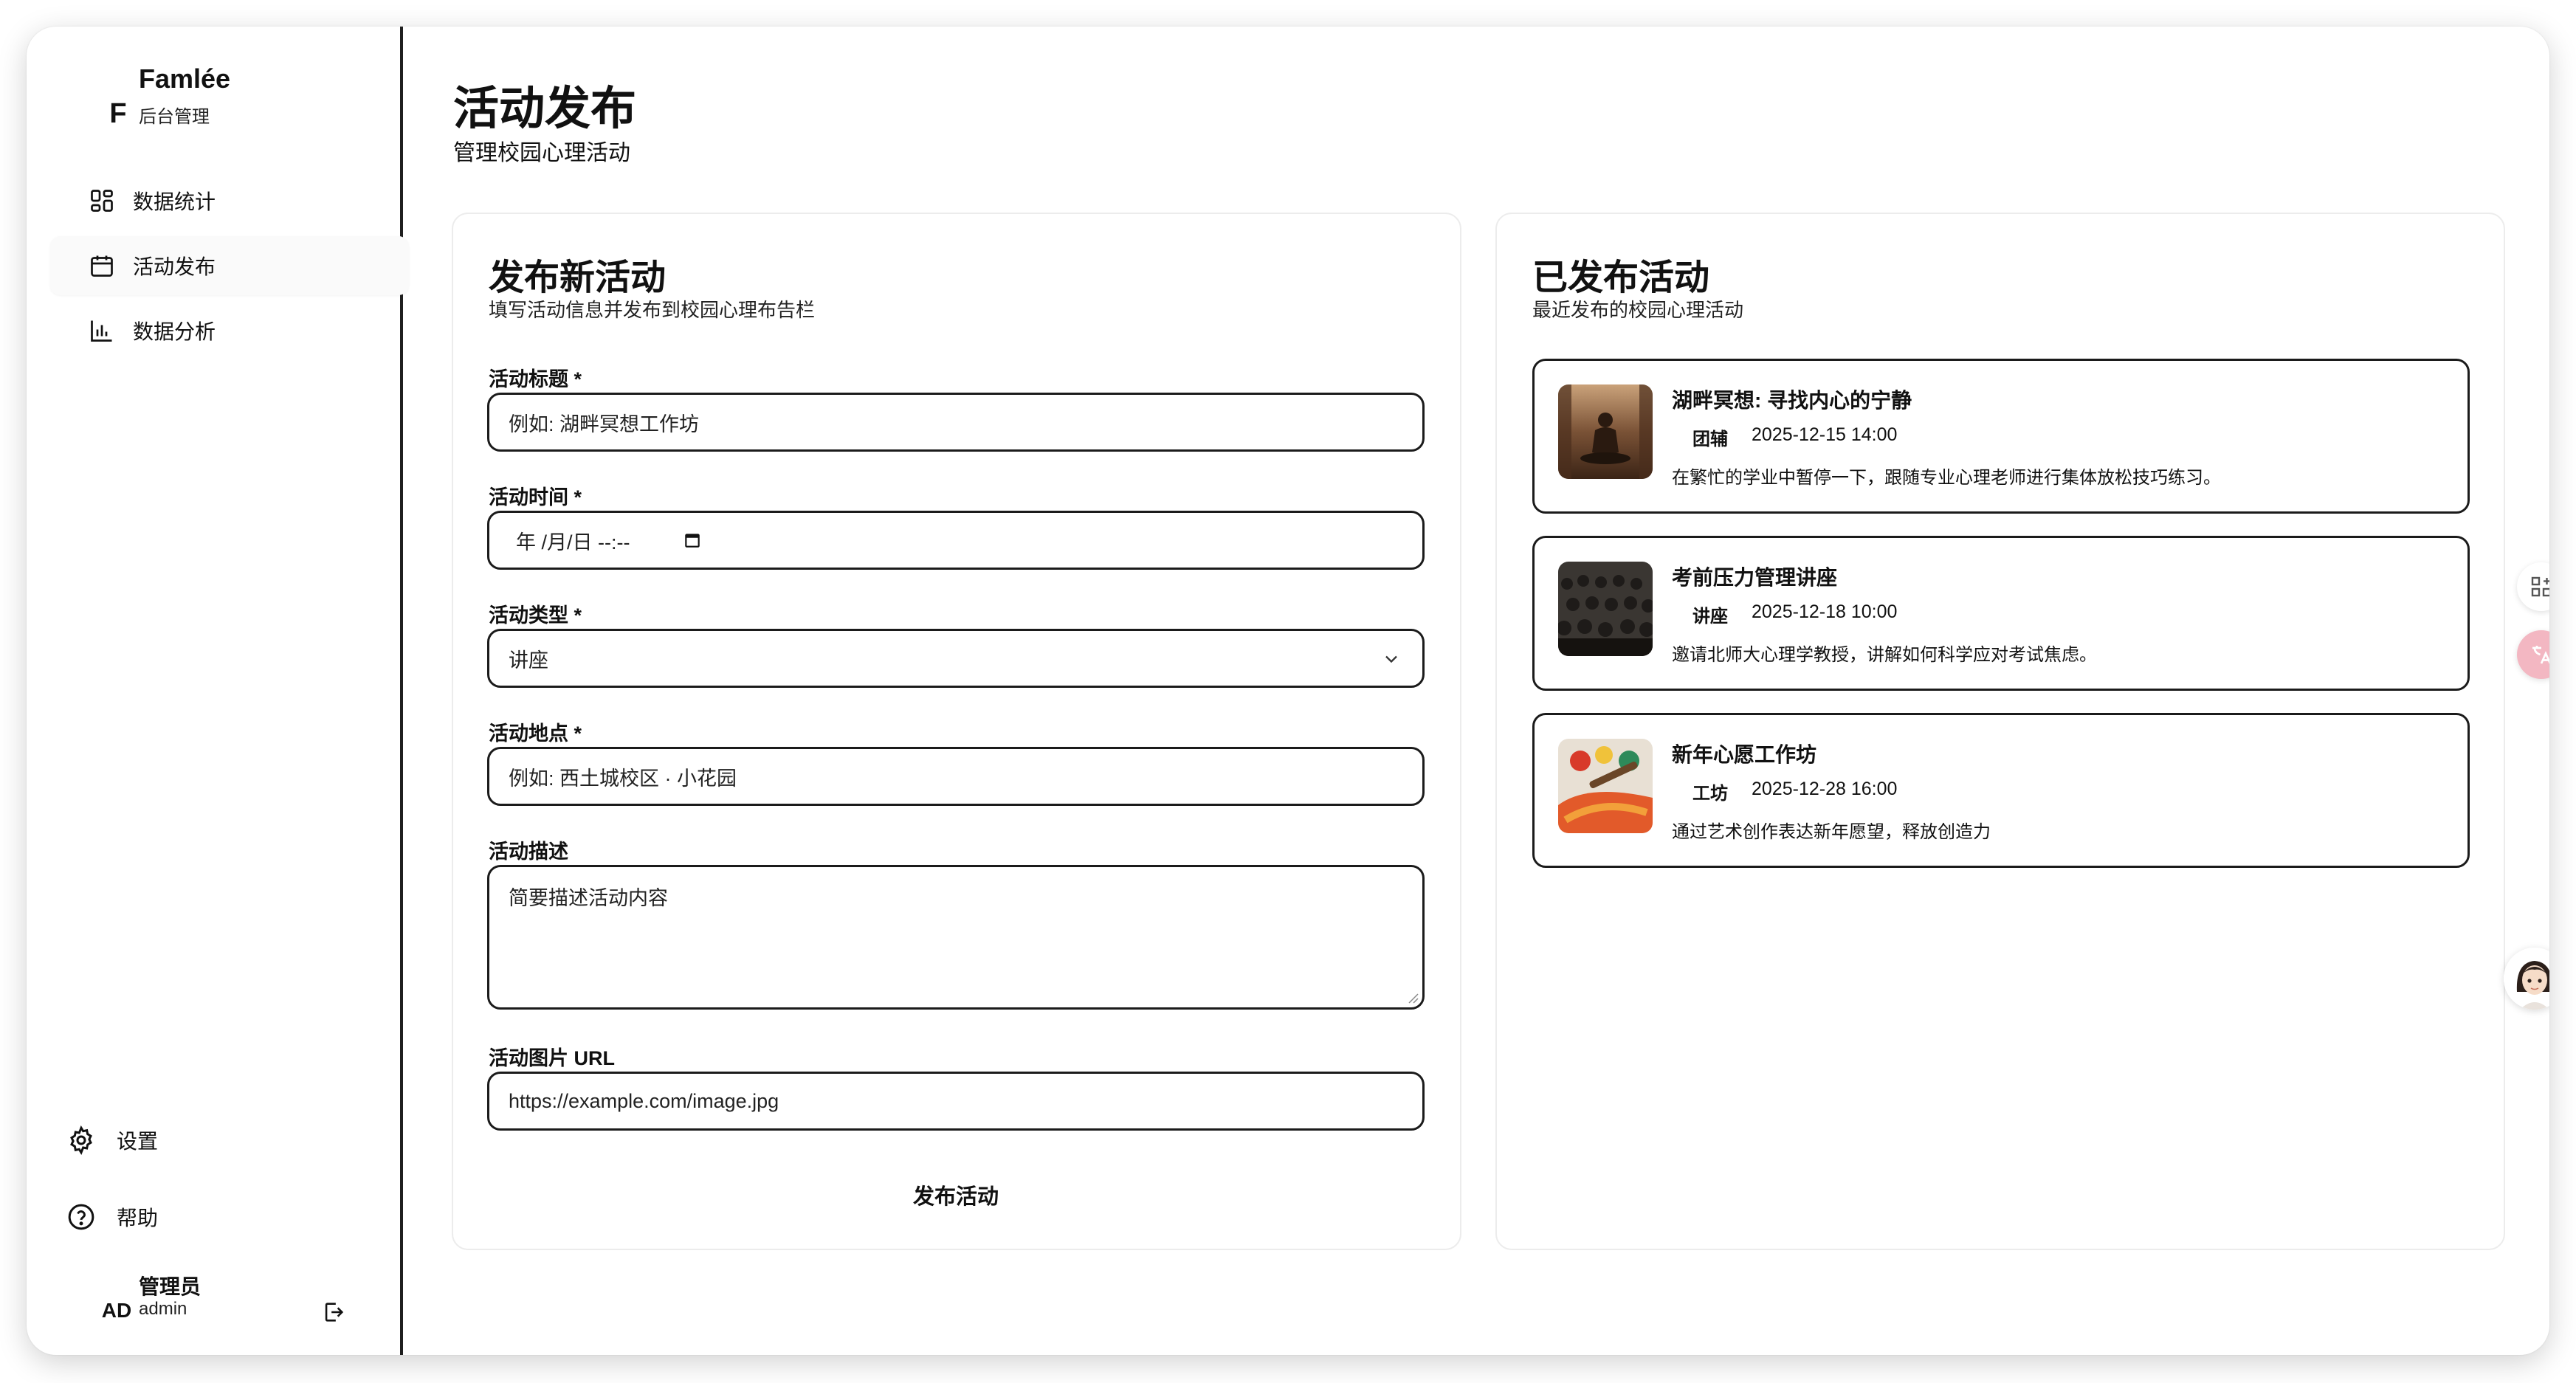 This screenshot has width=2576, height=1383. Describe the element at coordinates (535, 615) in the screenshot. I see `type-label: 活动类型 *` at that location.